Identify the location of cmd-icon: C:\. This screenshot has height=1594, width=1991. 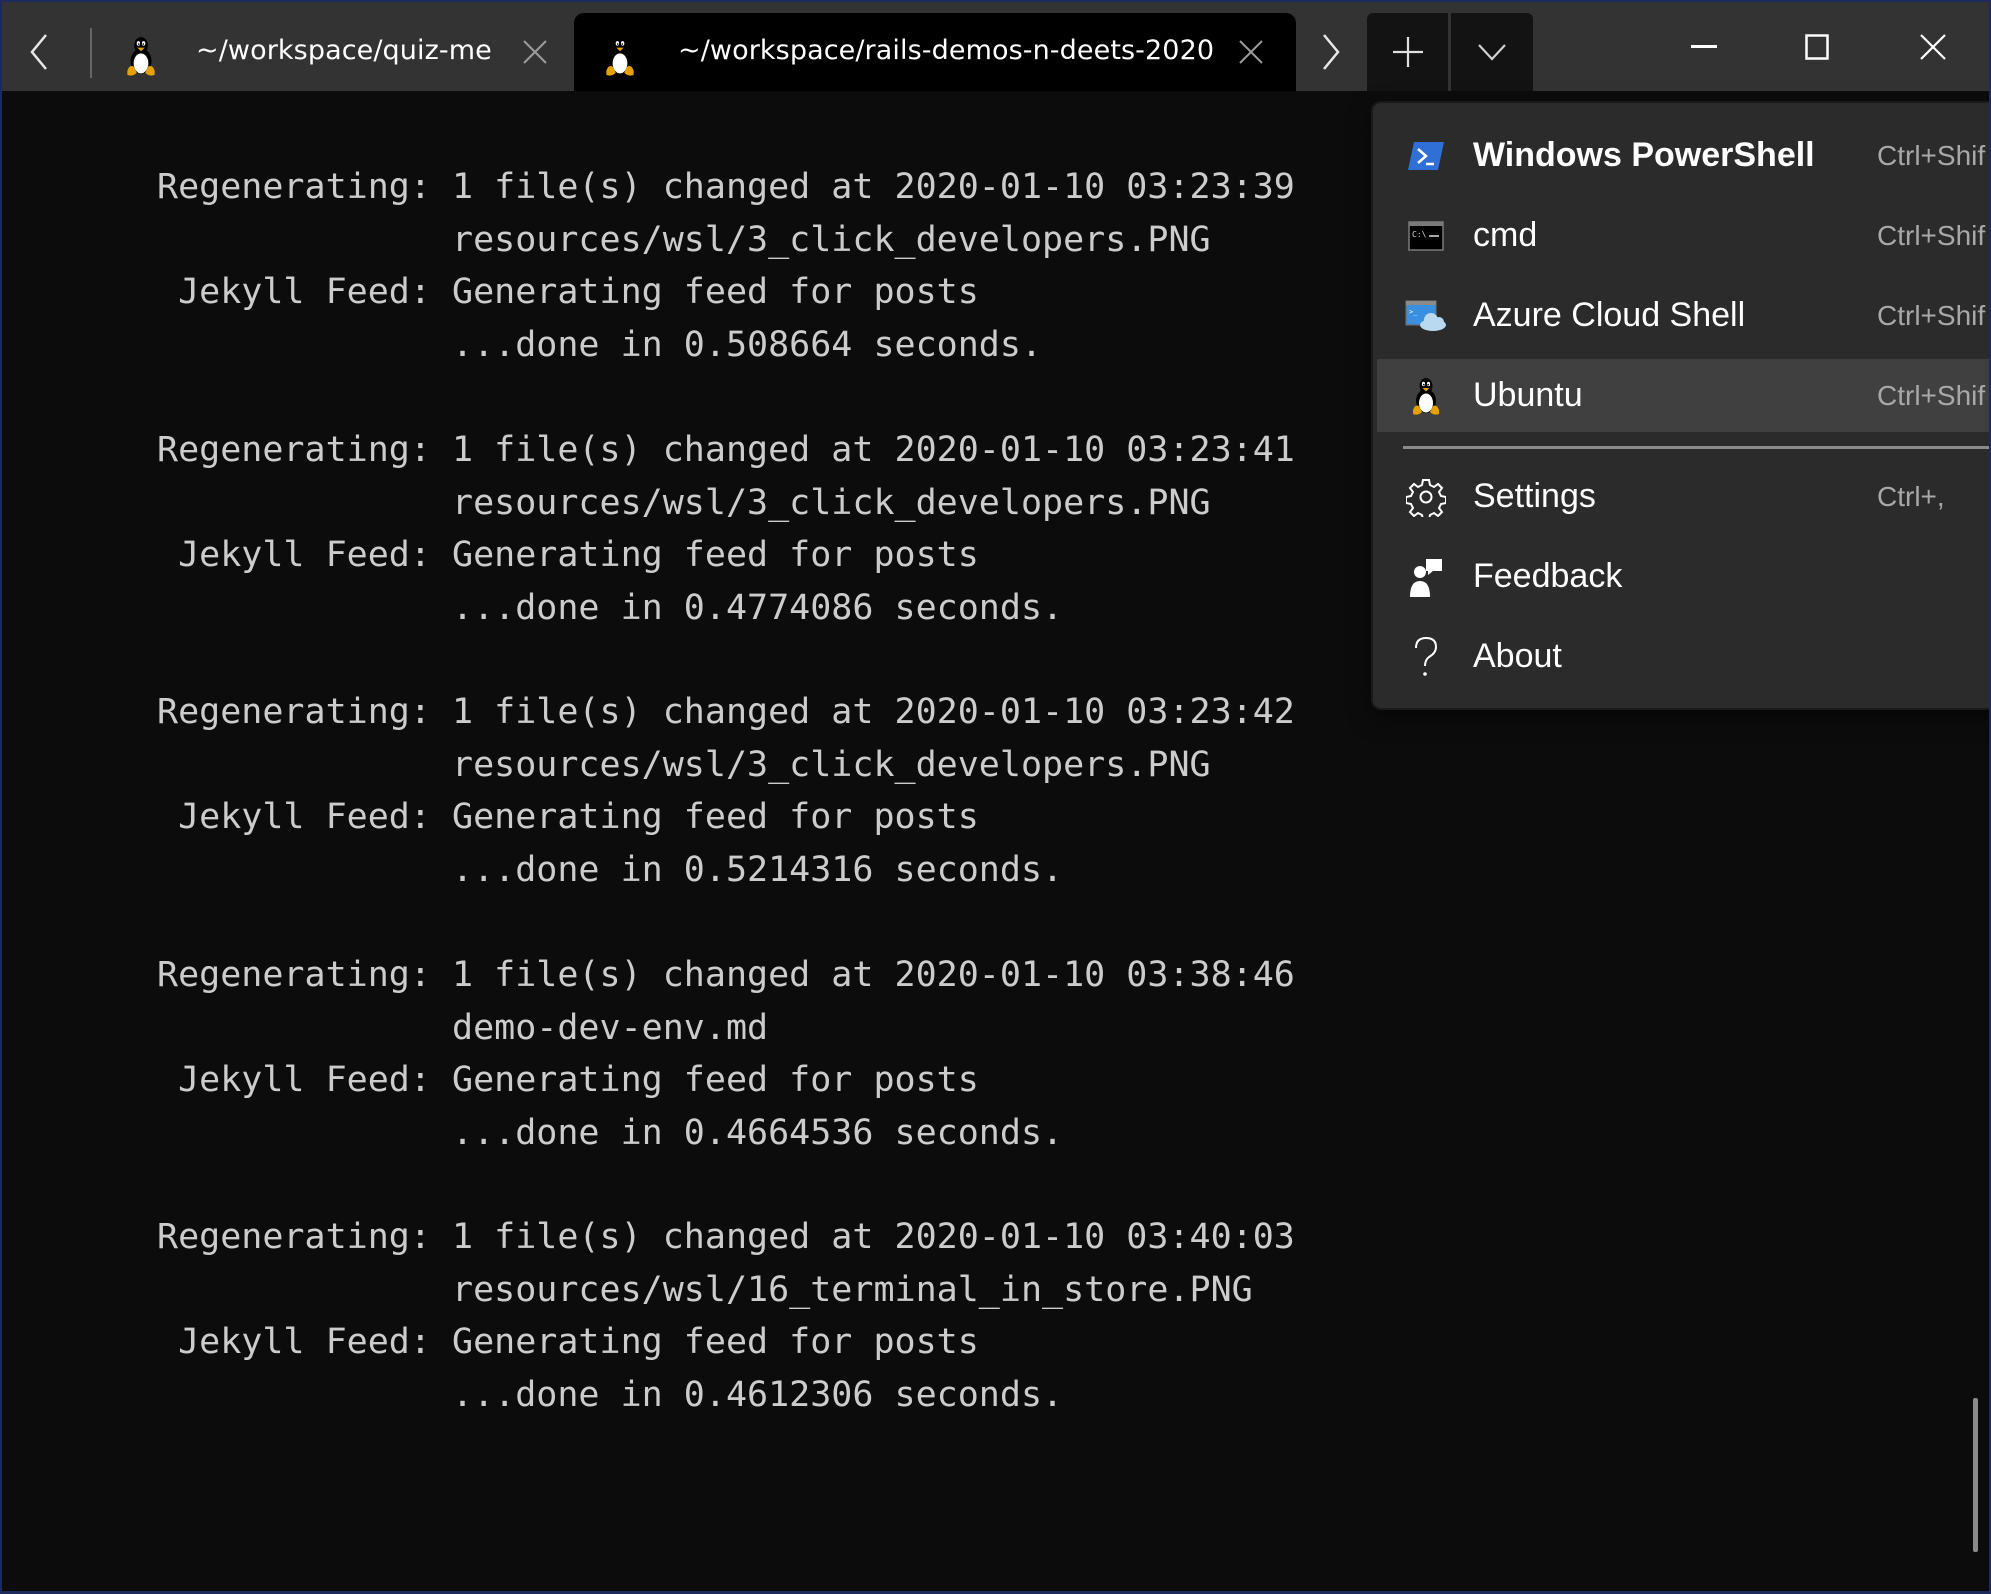
(1426, 236).